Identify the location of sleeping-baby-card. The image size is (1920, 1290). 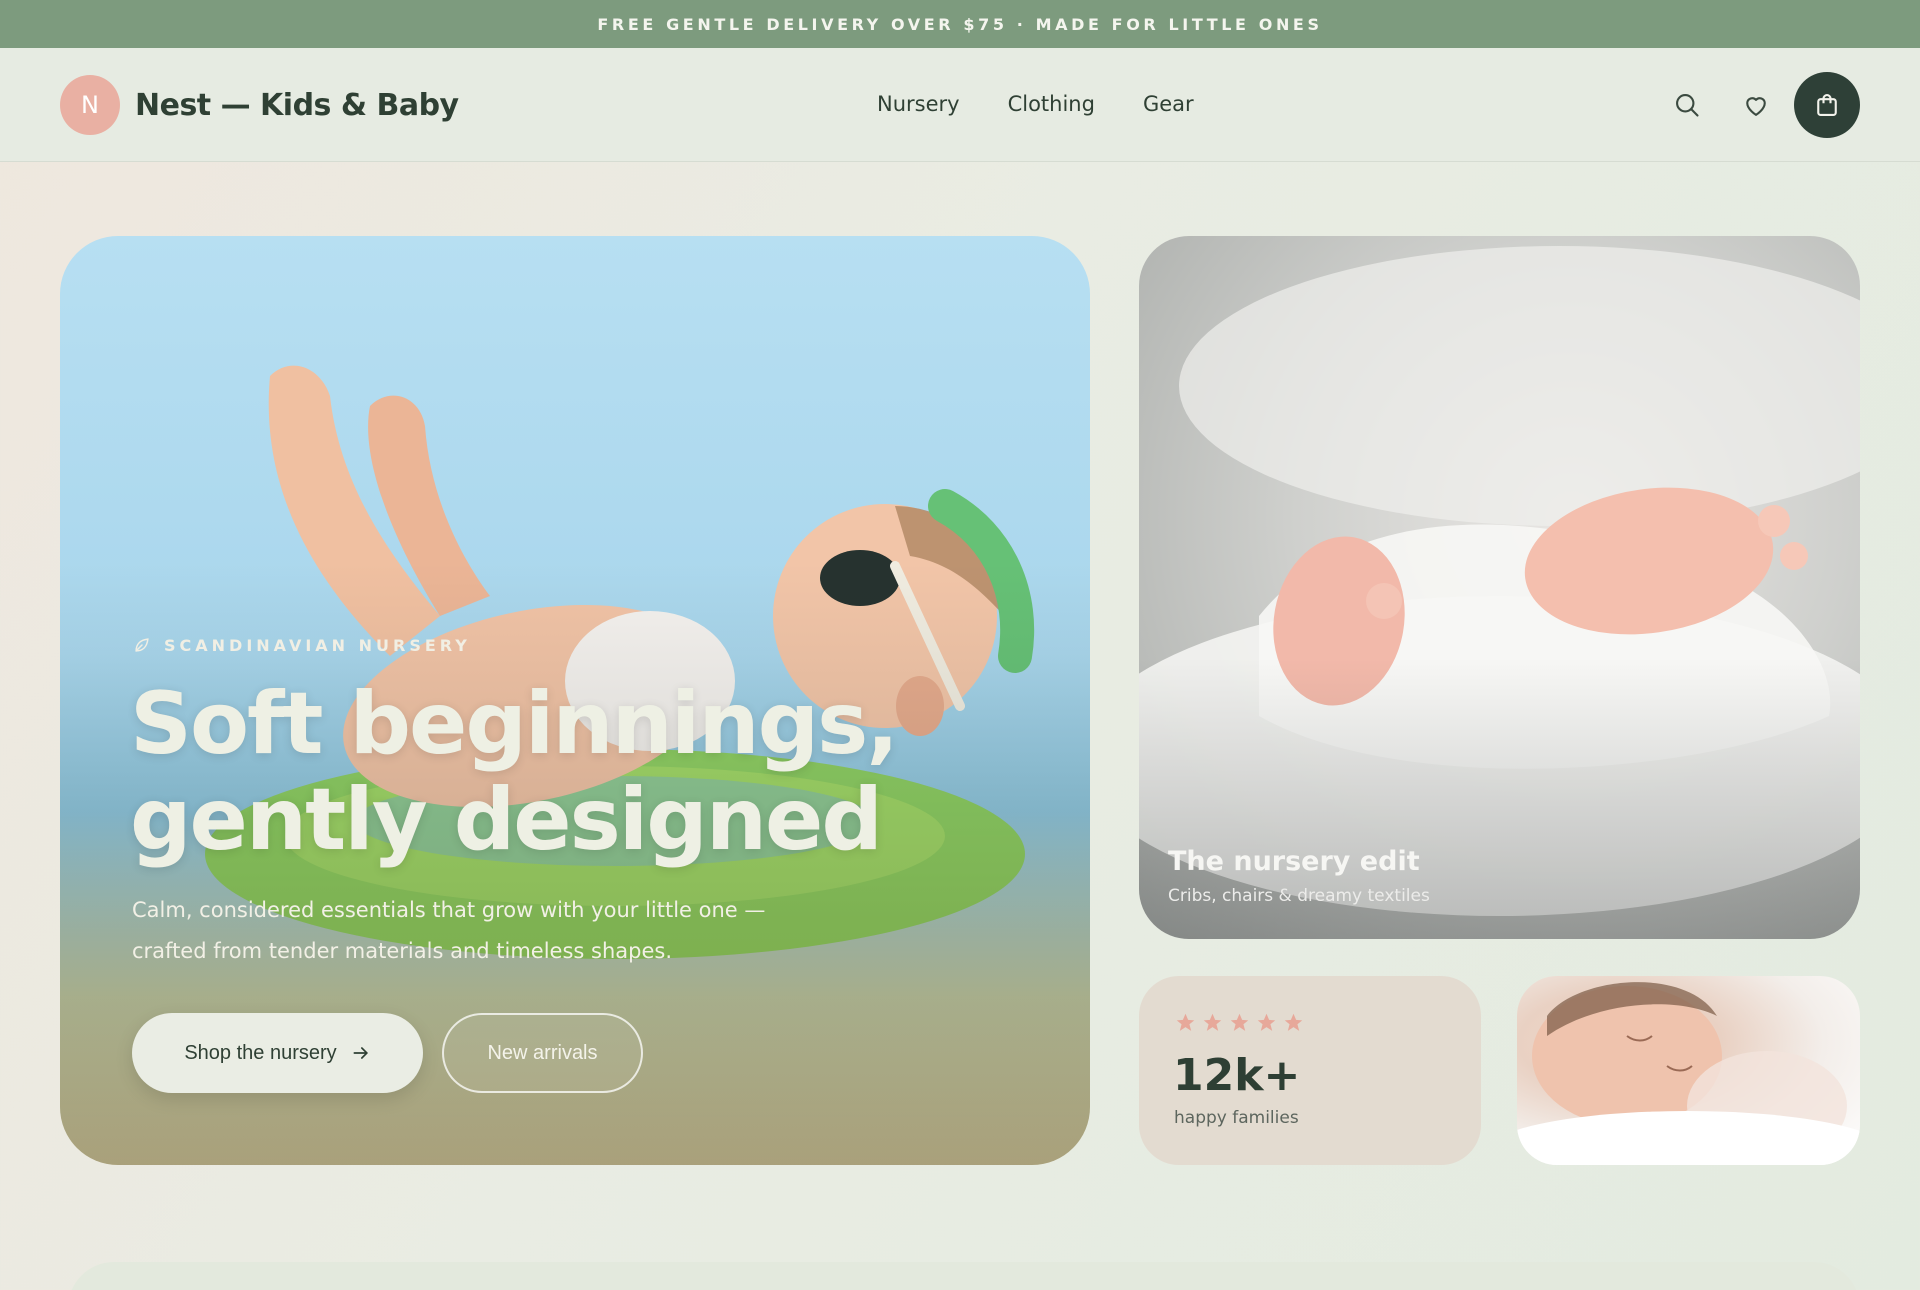
(1688, 1070).